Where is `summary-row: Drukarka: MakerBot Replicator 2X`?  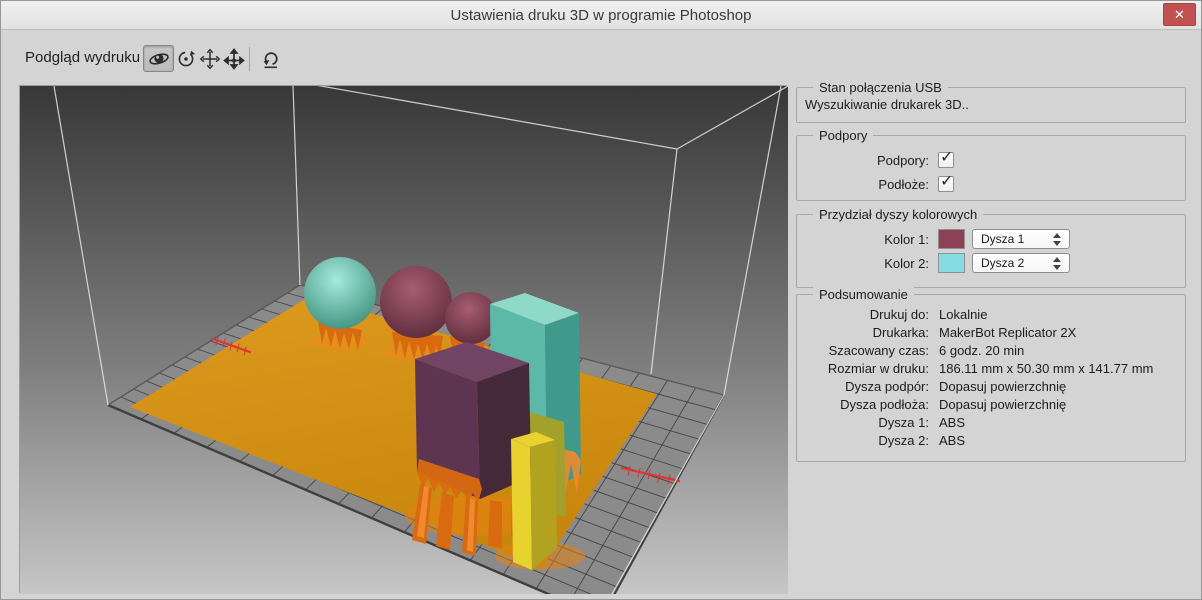 summary-row: Drukarka: MakerBot Replicator 2X is located at coordinates (991, 332).